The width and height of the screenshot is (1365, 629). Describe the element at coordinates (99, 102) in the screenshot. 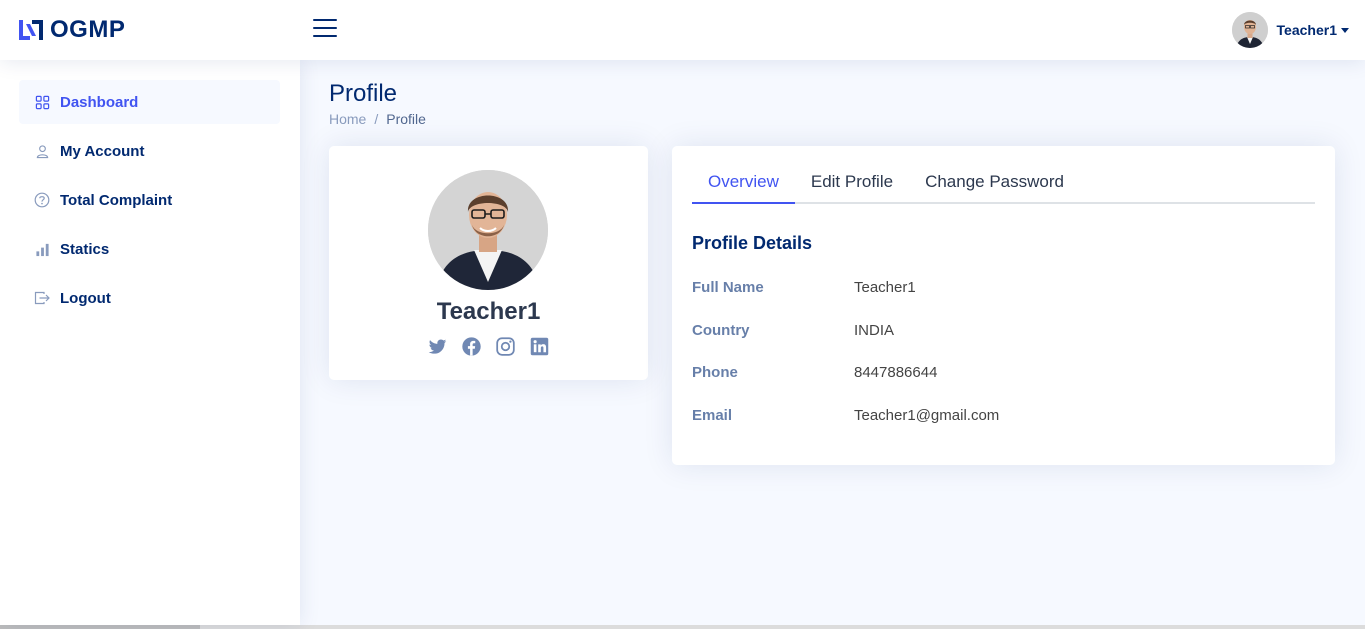

I see `sidebar-item-label: Dashboard` at that location.